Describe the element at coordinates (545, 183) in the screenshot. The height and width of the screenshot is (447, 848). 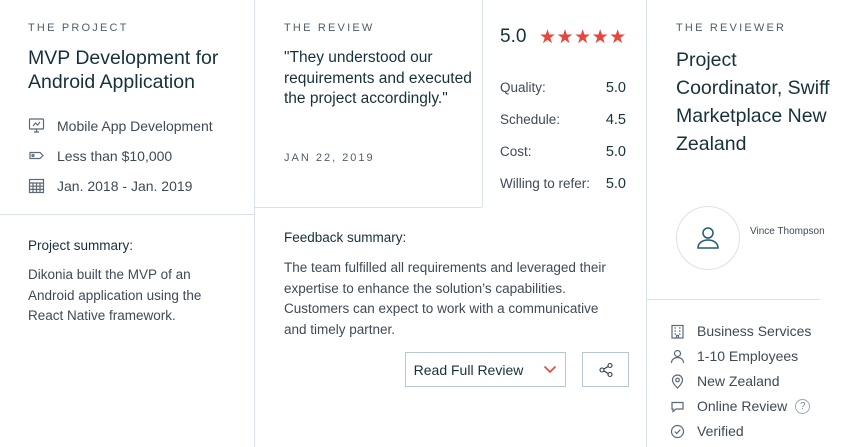
I see `rating-label: Willing to refer:` at that location.